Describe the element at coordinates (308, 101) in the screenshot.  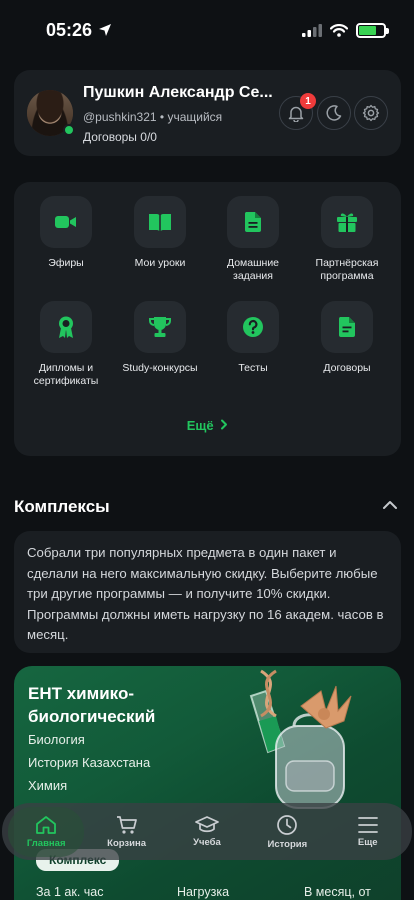
I see `notification-badge: 1` at that location.